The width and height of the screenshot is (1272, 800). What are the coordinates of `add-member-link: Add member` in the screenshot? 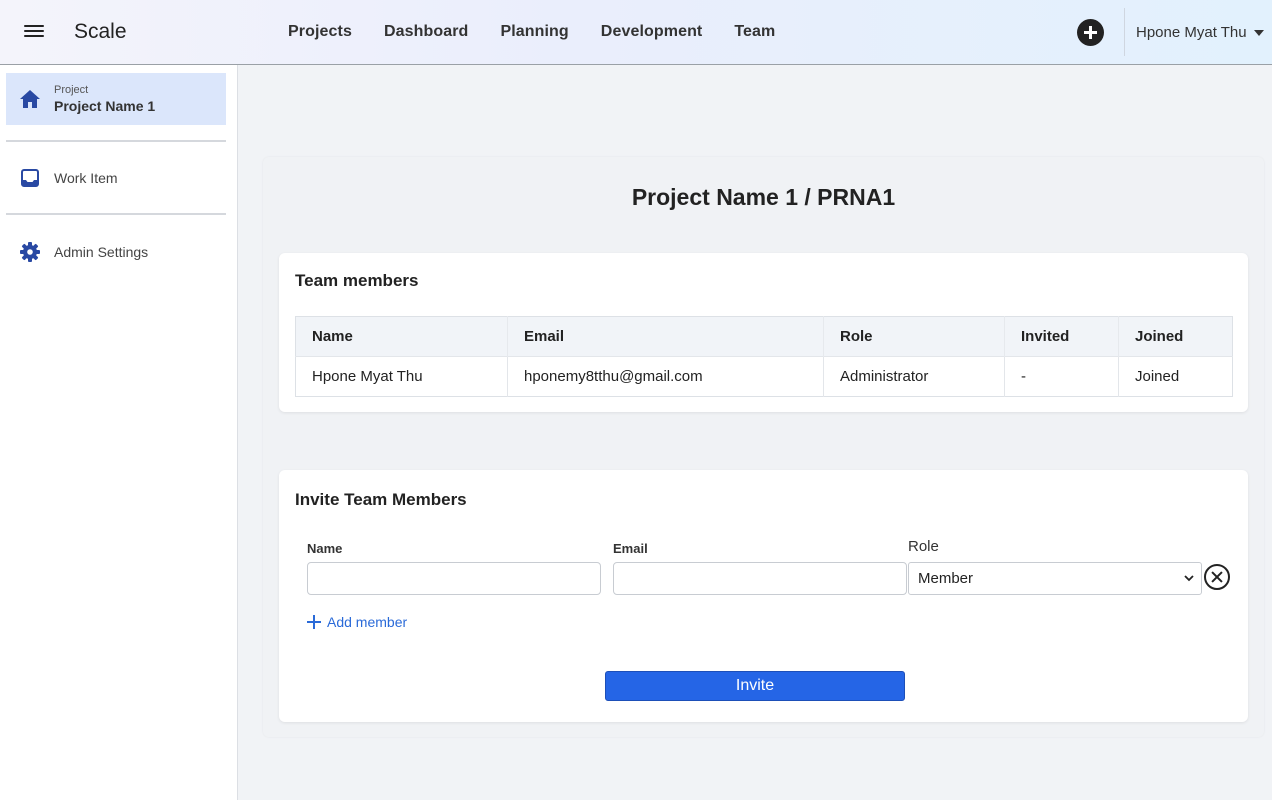 It's located at (357, 622).